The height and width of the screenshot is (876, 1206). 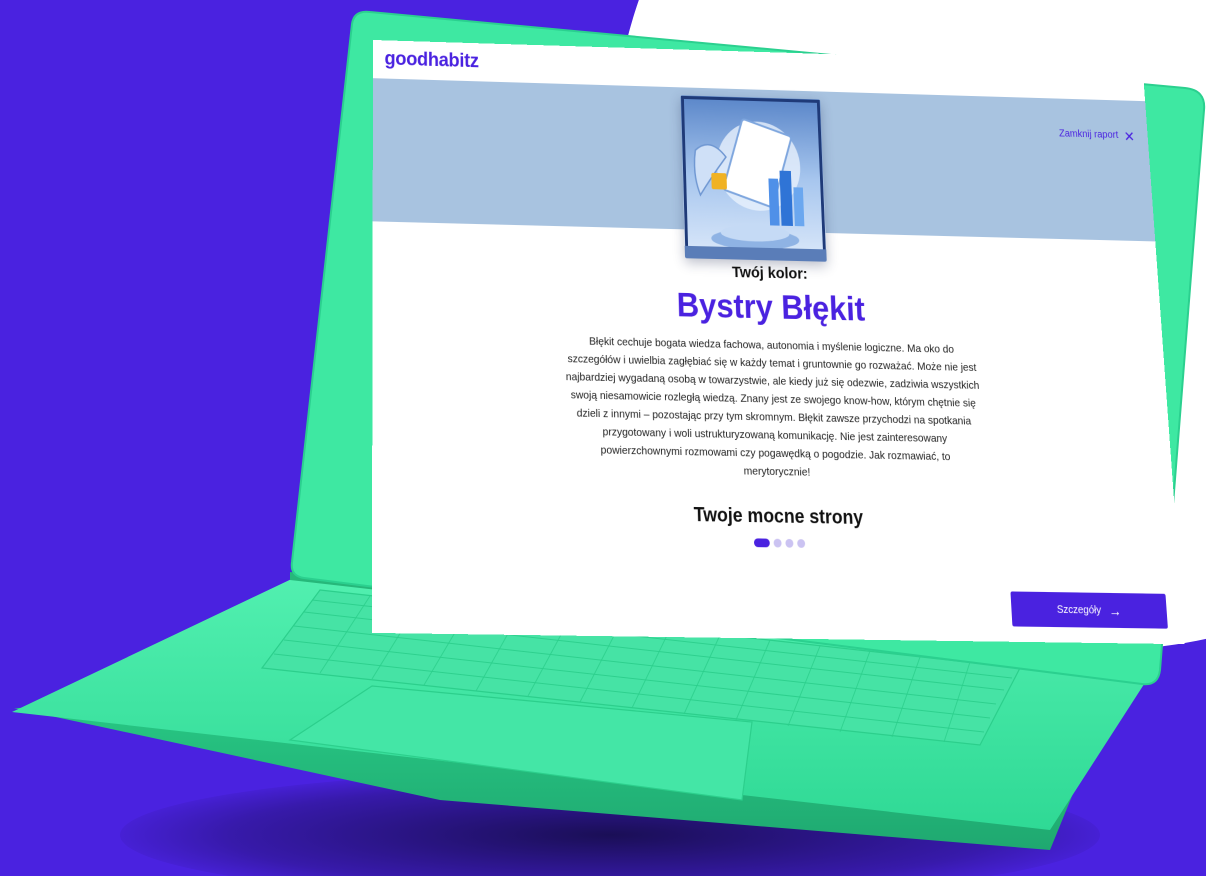 What do you see at coordinates (1115, 610) in the screenshot?
I see `arrow-right-icon: →` at bounding box center [1115, 610].